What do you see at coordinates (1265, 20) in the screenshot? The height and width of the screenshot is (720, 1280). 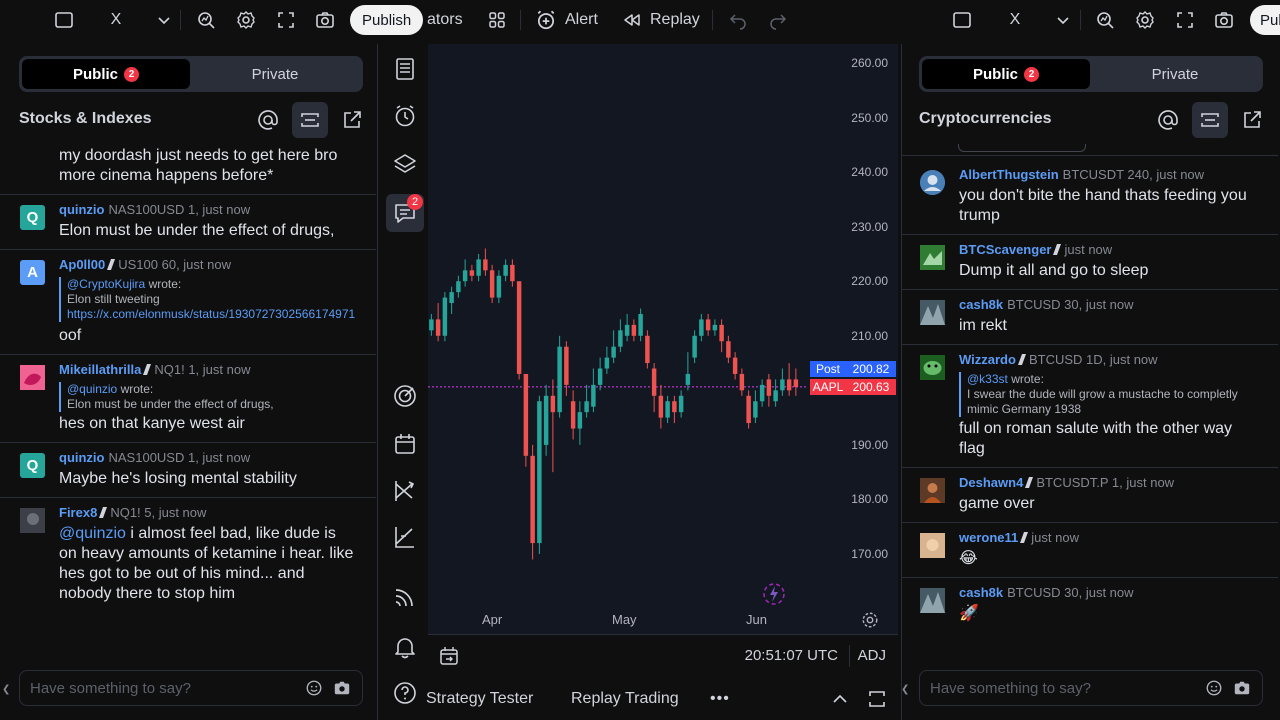 I see `publish-button-right: Pul` at bounding box center [1265, 20].